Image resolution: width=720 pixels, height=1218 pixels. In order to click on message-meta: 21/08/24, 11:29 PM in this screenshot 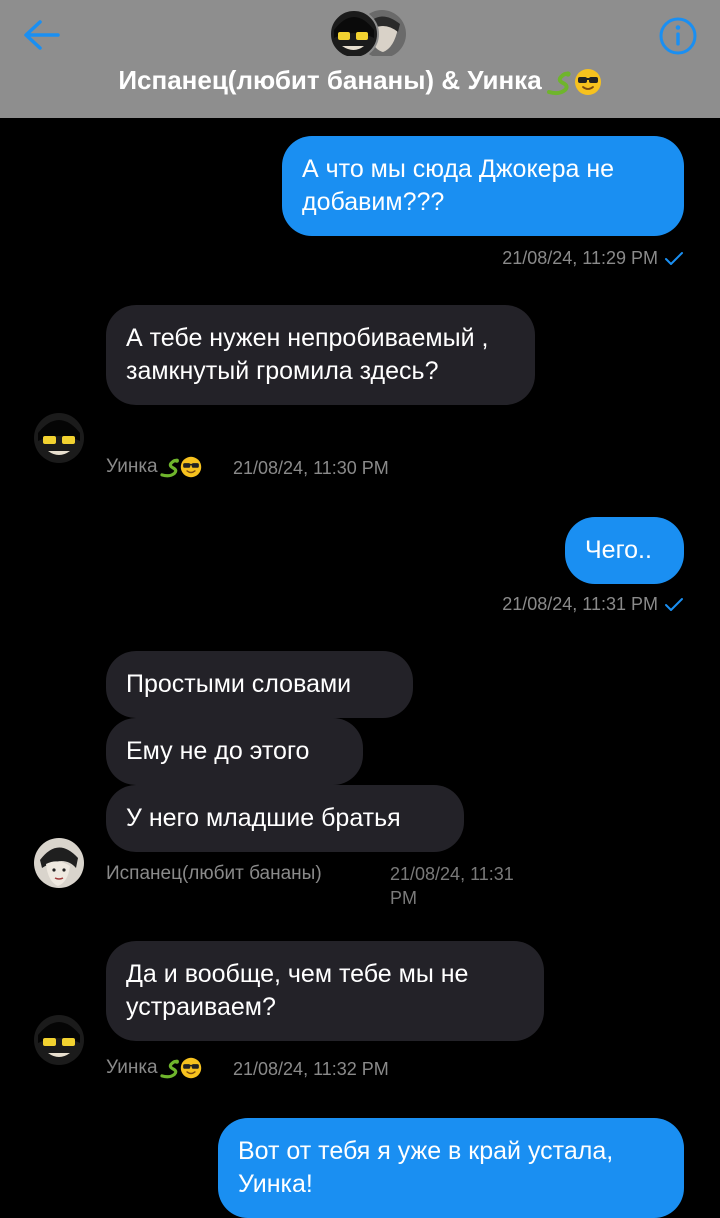, I will do `click(562, 258)`.